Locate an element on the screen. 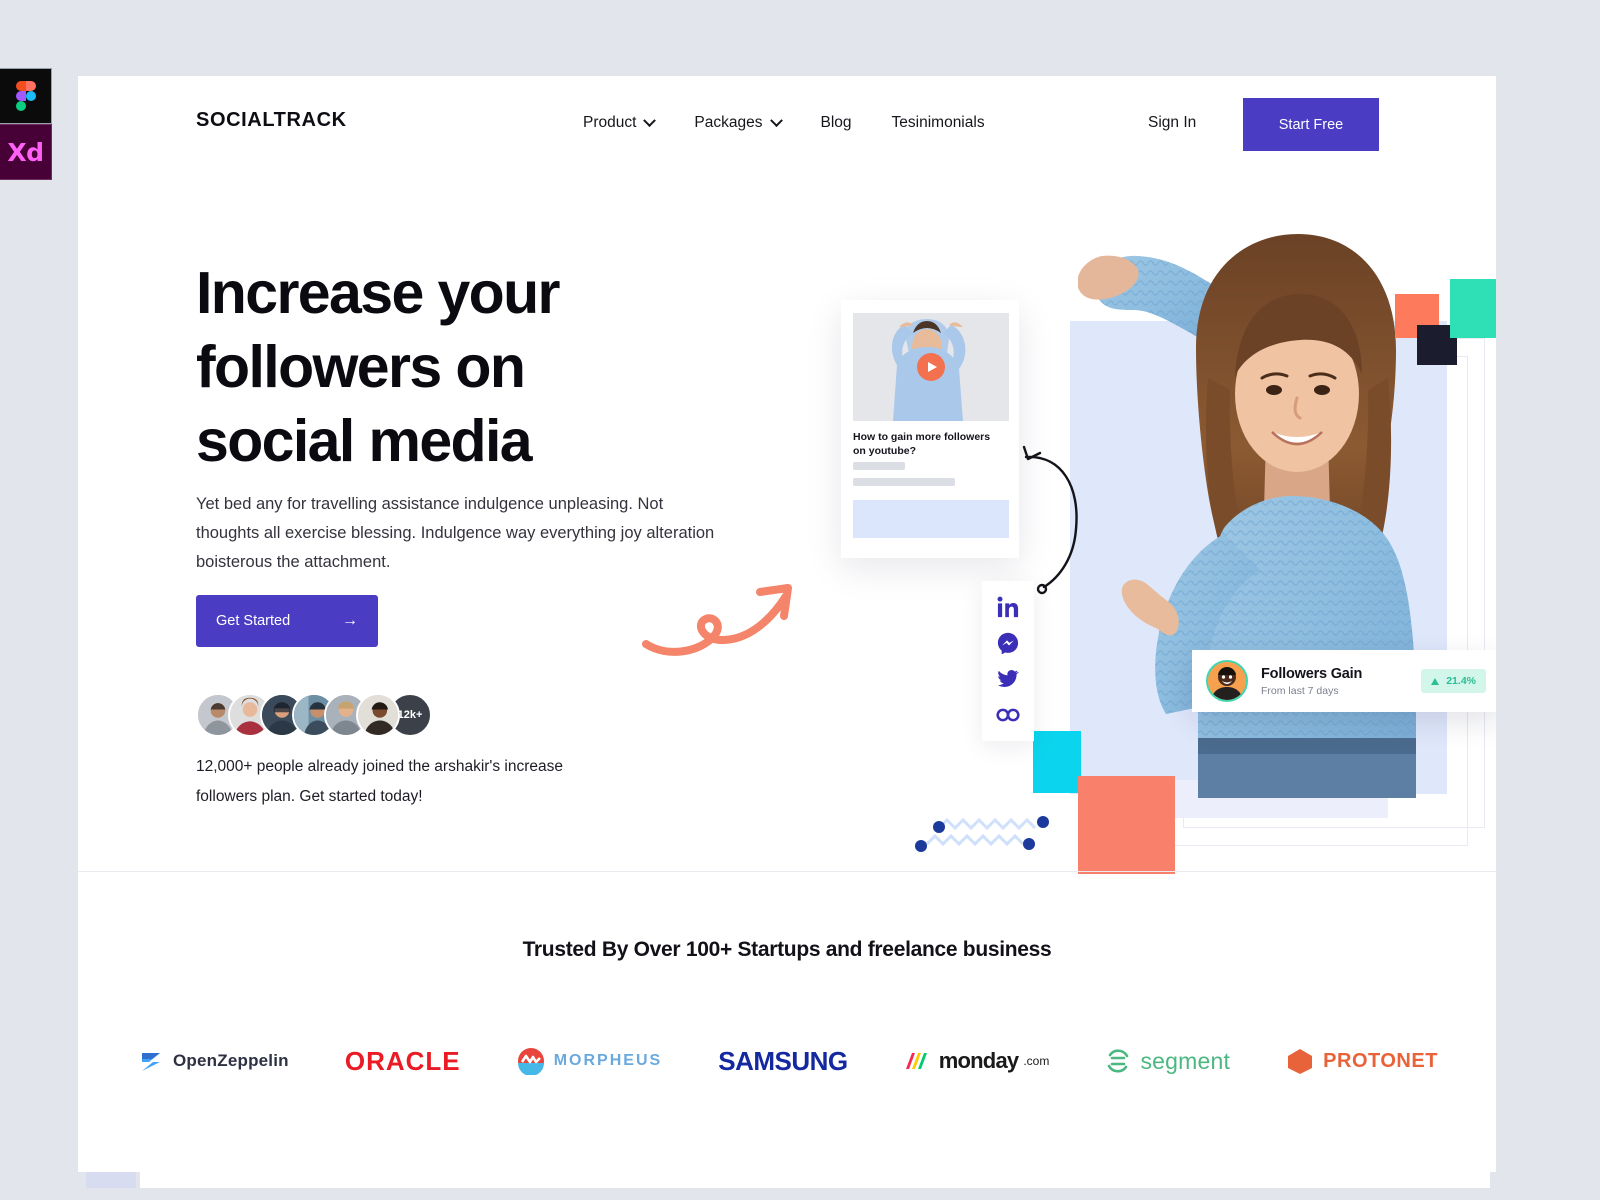  nav-links: Product Packages Blog Tesinimonials is located at coordinates (784, 122).